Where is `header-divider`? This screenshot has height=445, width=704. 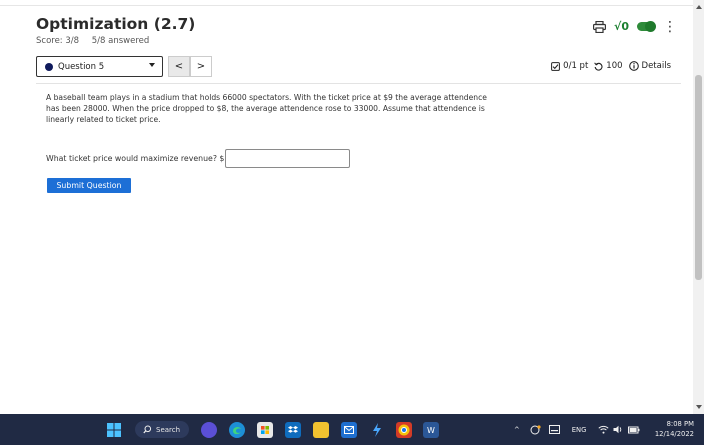
header-divider is located at coordinates (358, 83).